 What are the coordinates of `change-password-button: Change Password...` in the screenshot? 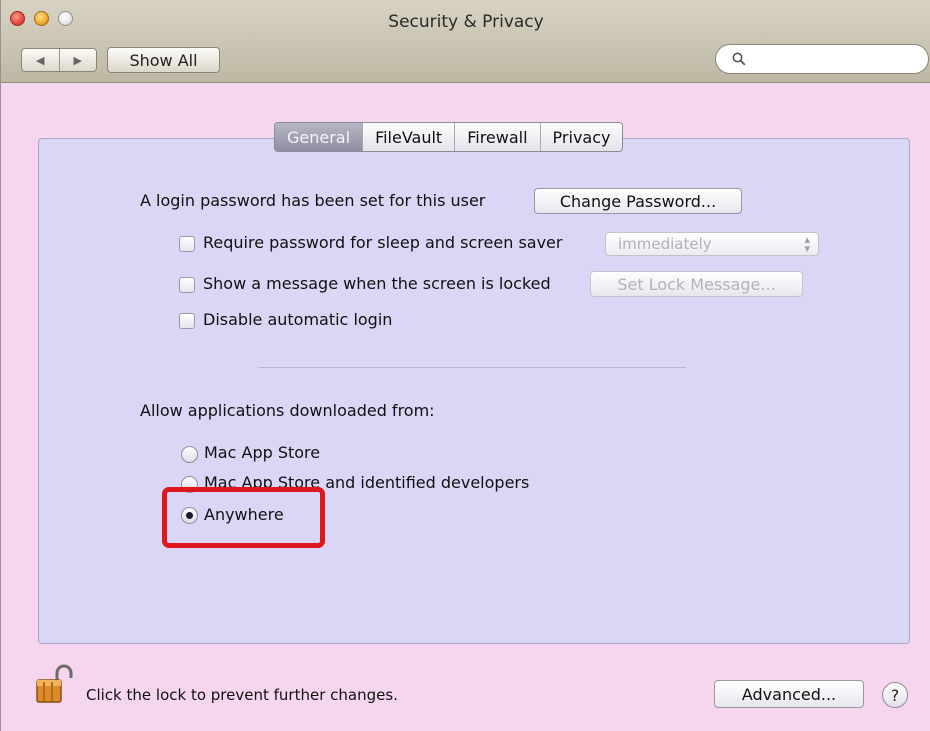 It's located at (638, 201).